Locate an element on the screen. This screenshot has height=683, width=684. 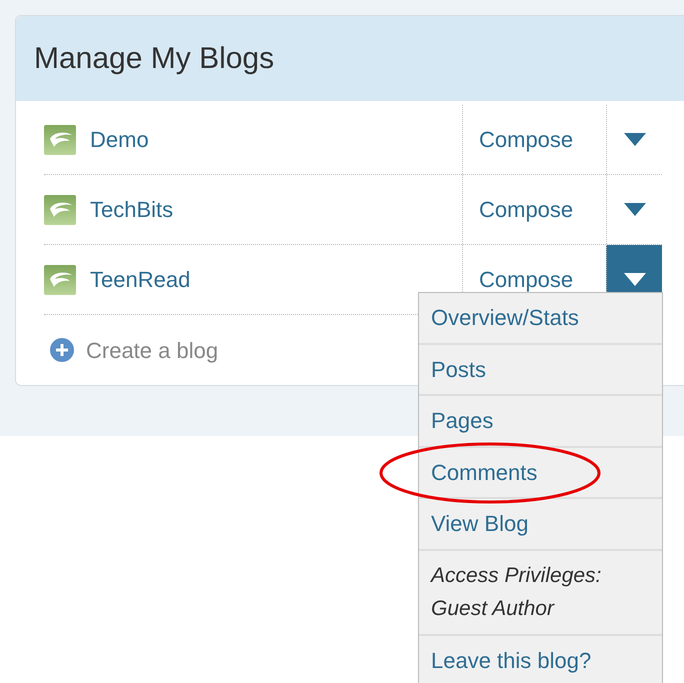
blog-link: Demo is located at coordinates (119, 139).